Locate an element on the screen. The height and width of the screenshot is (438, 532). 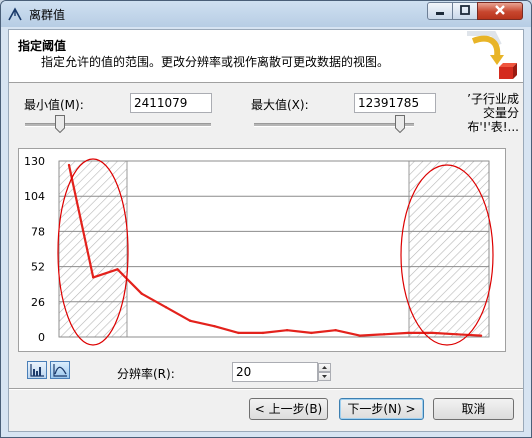
data-source-line-2: 交量分 is located at coordinates (500, 113).